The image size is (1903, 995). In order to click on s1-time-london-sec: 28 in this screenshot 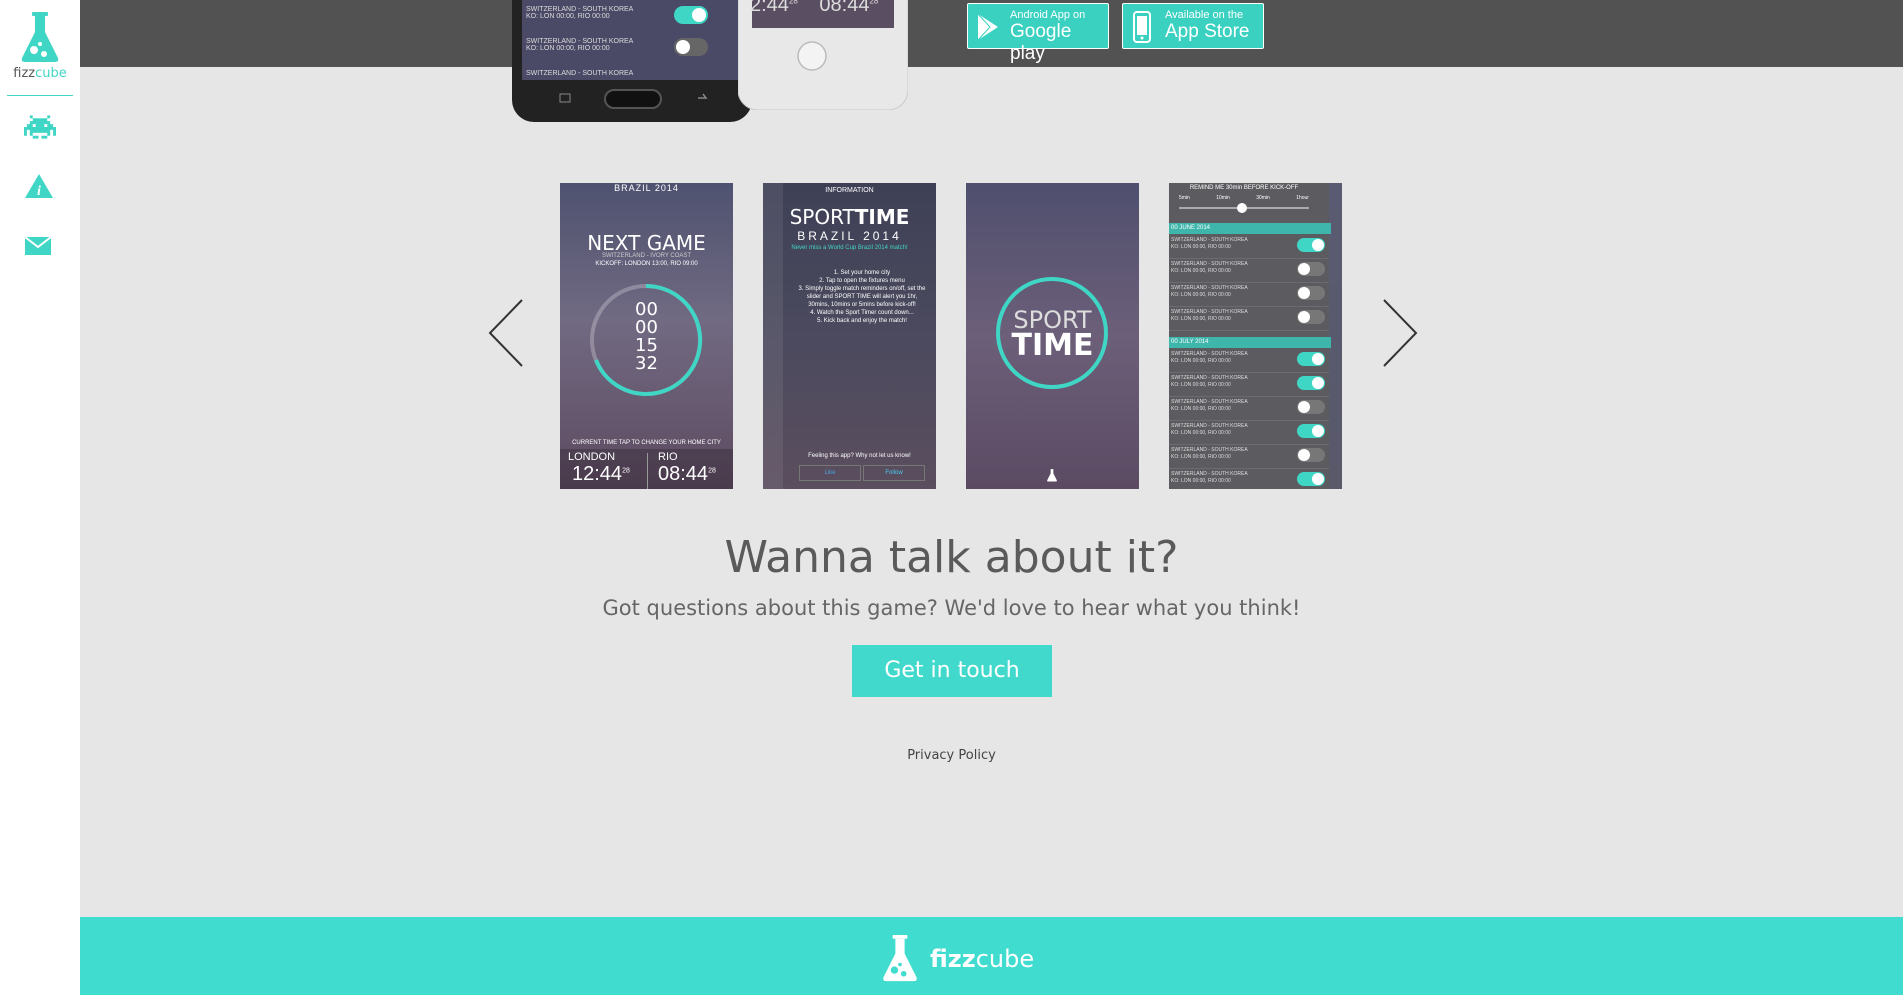, I will do `click(626, 471)`.